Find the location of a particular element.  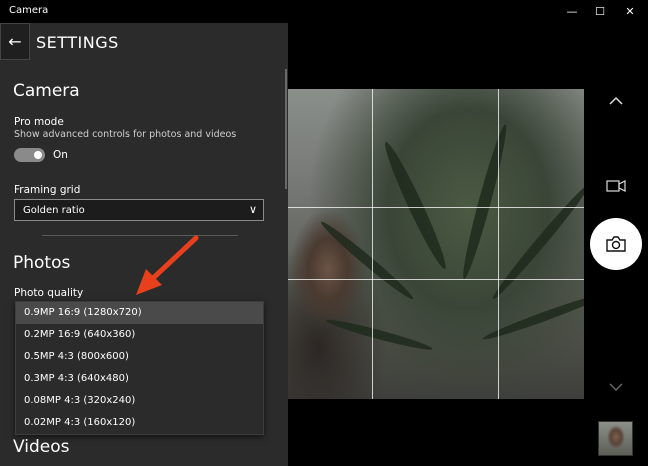

photo-quality-option: 0.2MP 16:9 (640x360) is located at coordinates (139, 335).